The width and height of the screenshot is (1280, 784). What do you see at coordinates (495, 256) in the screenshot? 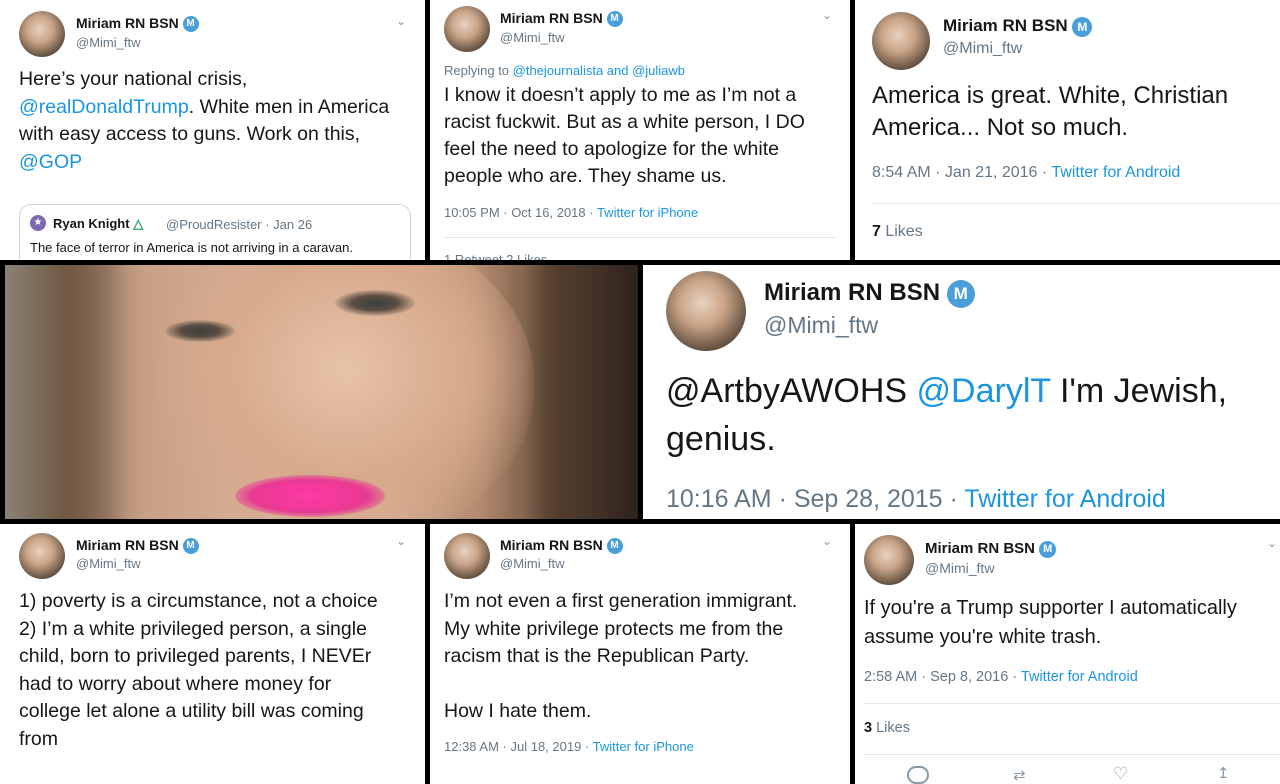
I see `tweet-stats: 1 Retweet 2 Likes` at bounding box center [495, 256].